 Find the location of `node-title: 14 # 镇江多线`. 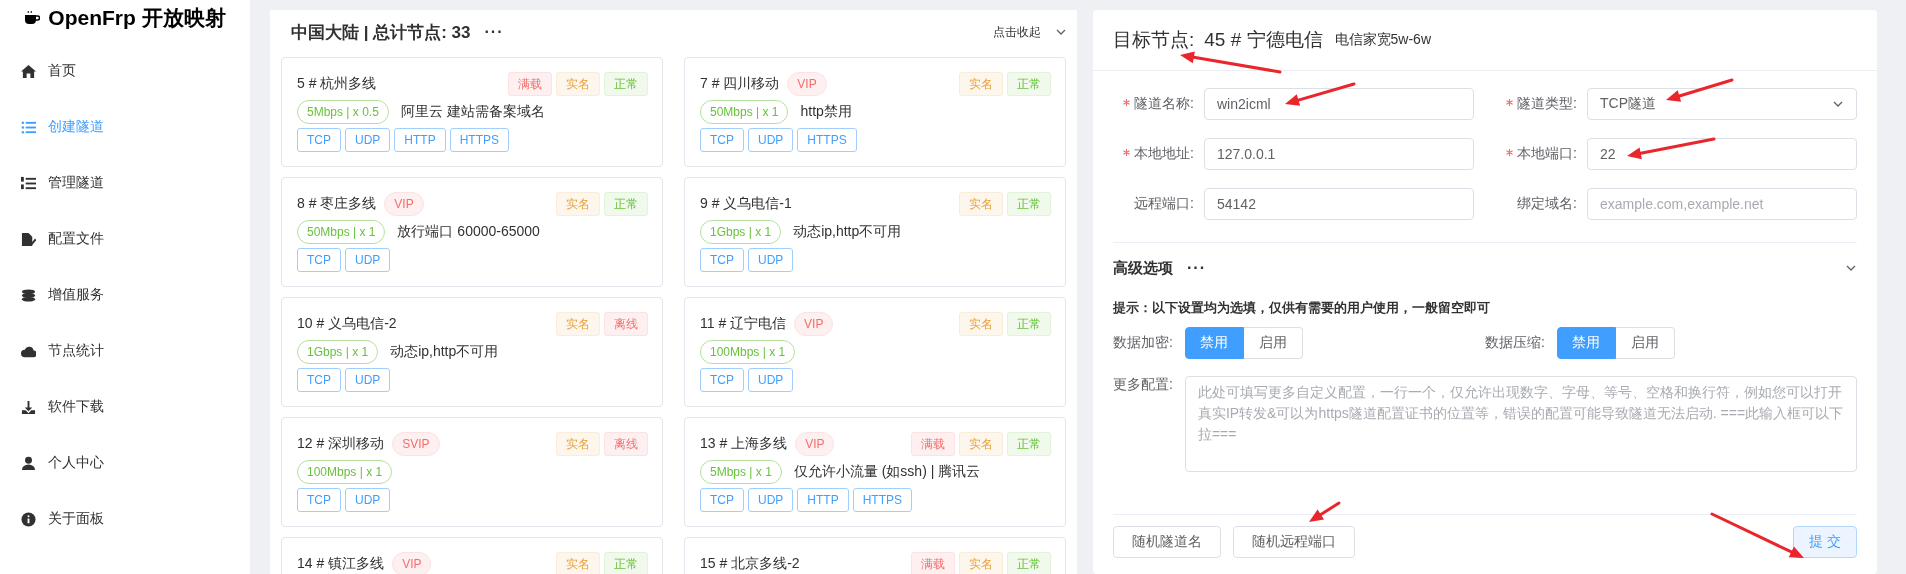

node-title: 14 # 镇江多线 is located at coordinates (341, 564).